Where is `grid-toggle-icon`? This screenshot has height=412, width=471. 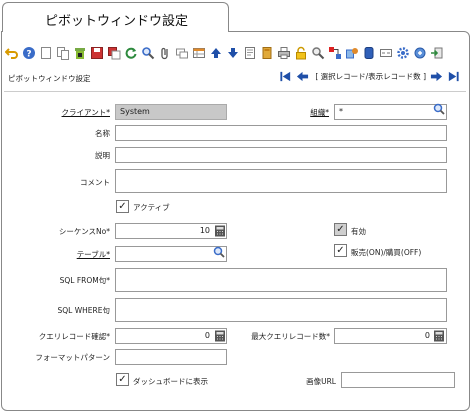
grid-toggle-icon is located at coordinates (198, 53).